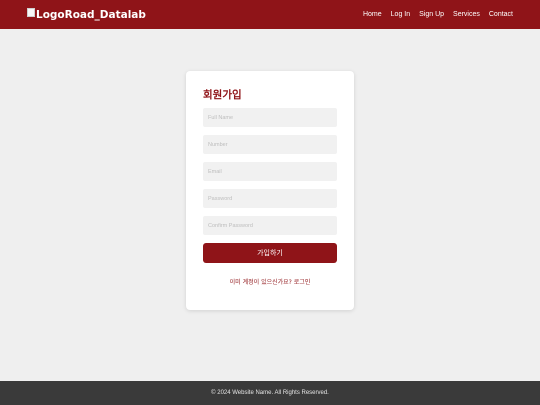 The width and height of the screenshot is (540, 405). Describe the element at coordinates (270, 198) in the screenshot. I see `password-field` at that location.